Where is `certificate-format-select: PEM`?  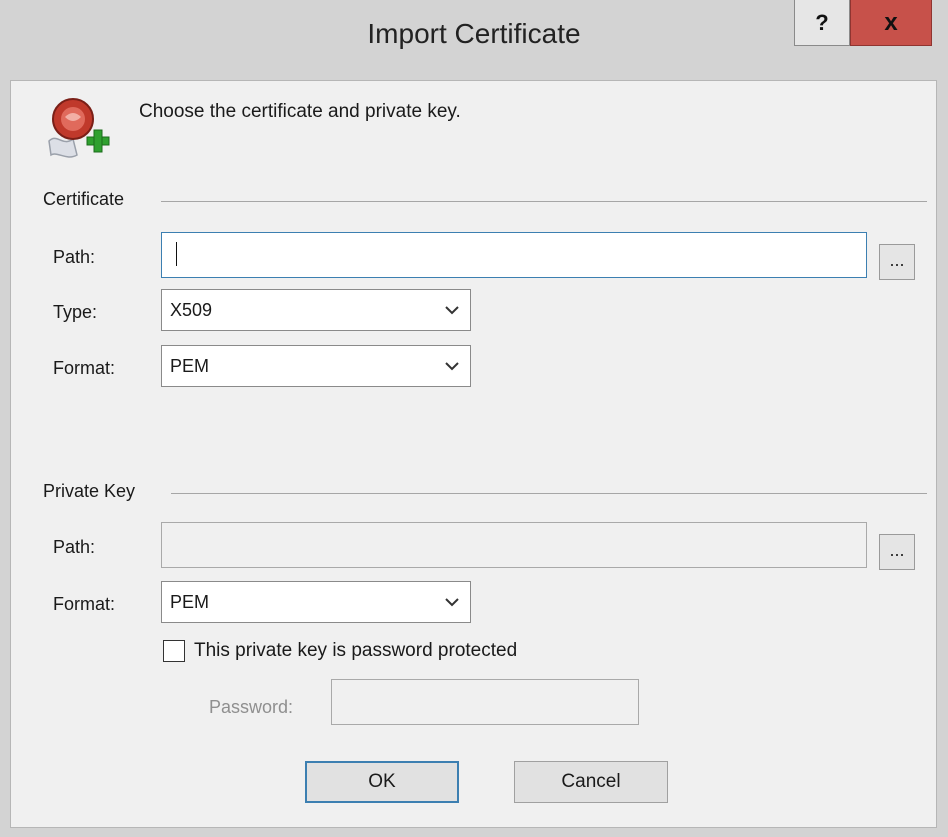
certificate-format-select: PEM is located at coordinates (316, 366).